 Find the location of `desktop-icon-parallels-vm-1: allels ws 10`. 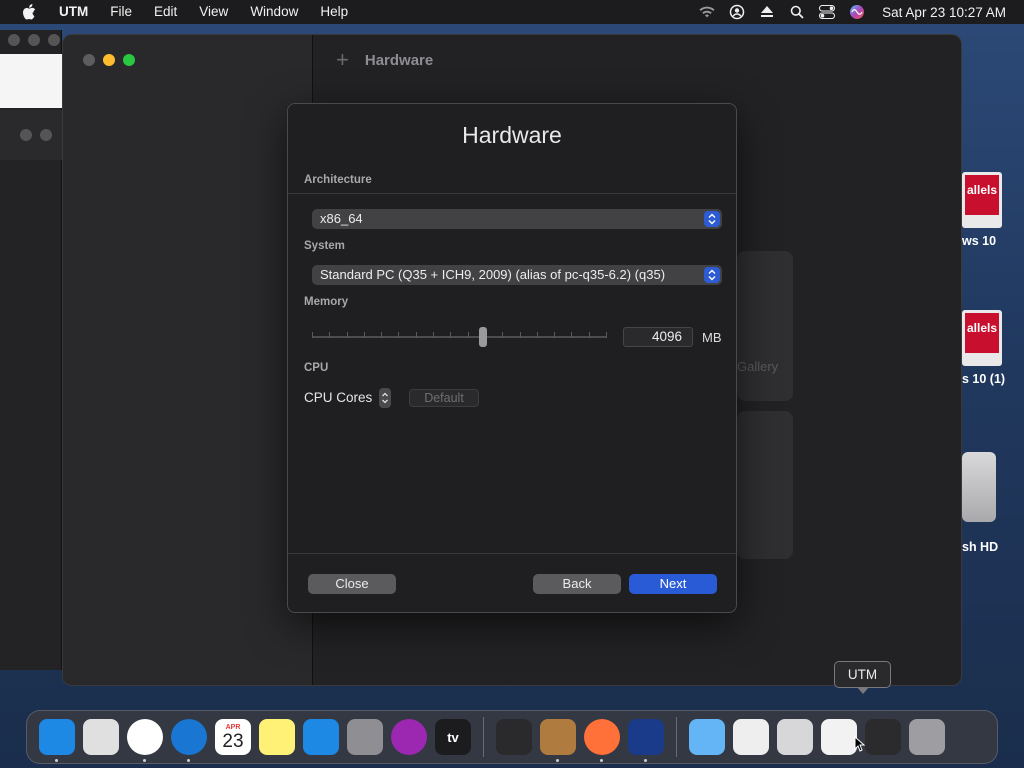

desktop-icon-parallels-vm-1: allels ws 10 is located at coordinates (993, 210).